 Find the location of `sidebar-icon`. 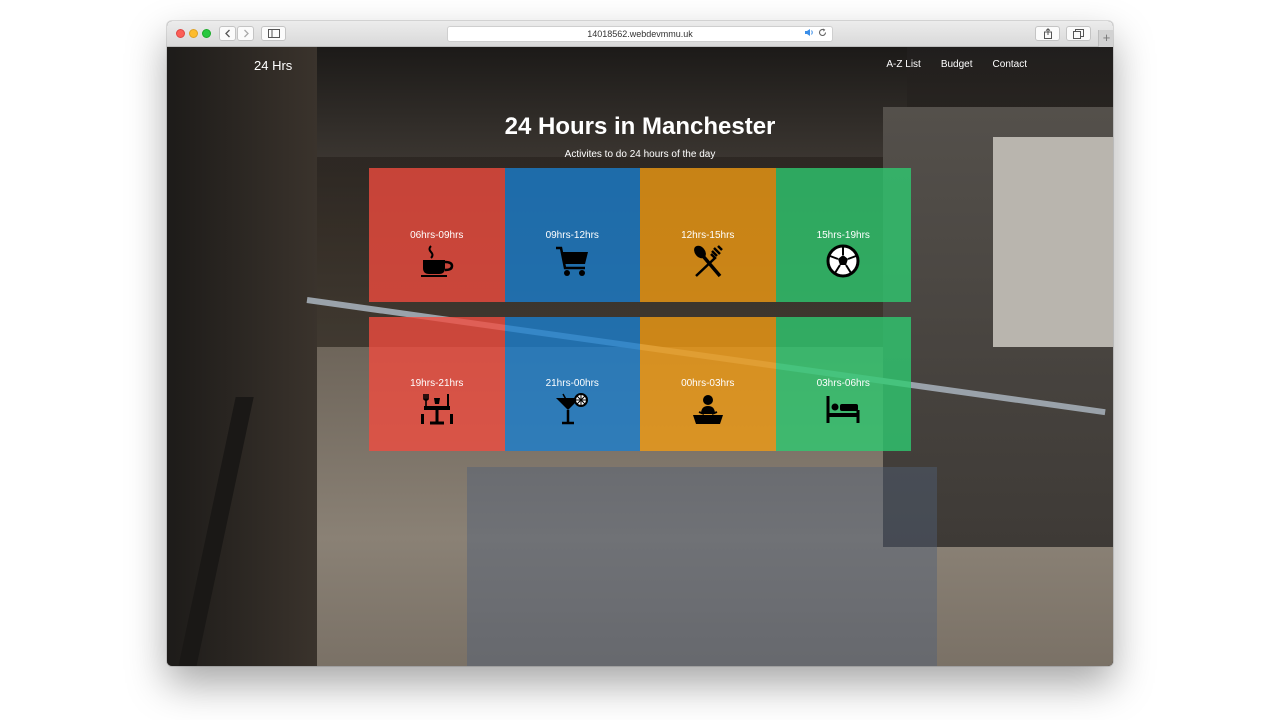

sidebar-icon is located at coordinates (273, 33).